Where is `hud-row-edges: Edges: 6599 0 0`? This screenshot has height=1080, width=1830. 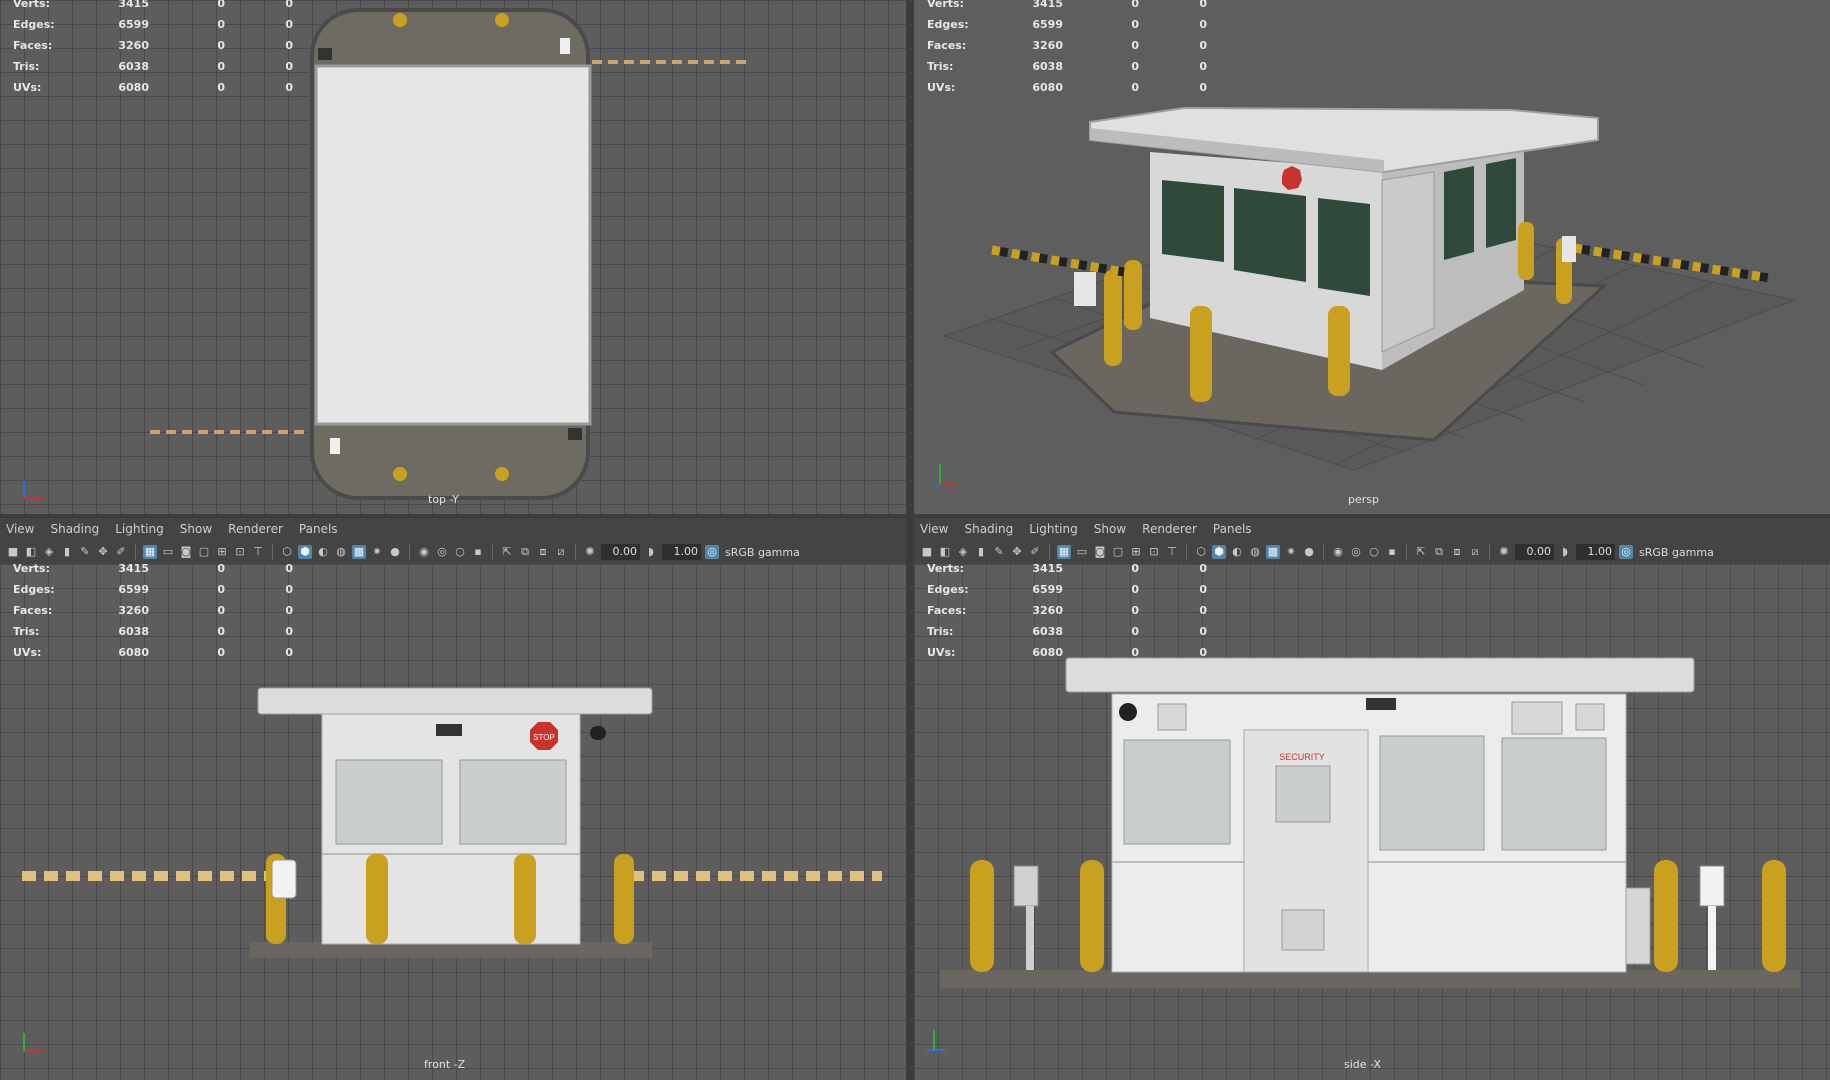 hud-row-edges: Edges: 6599 0 0 is located at coordinates (153, 589).